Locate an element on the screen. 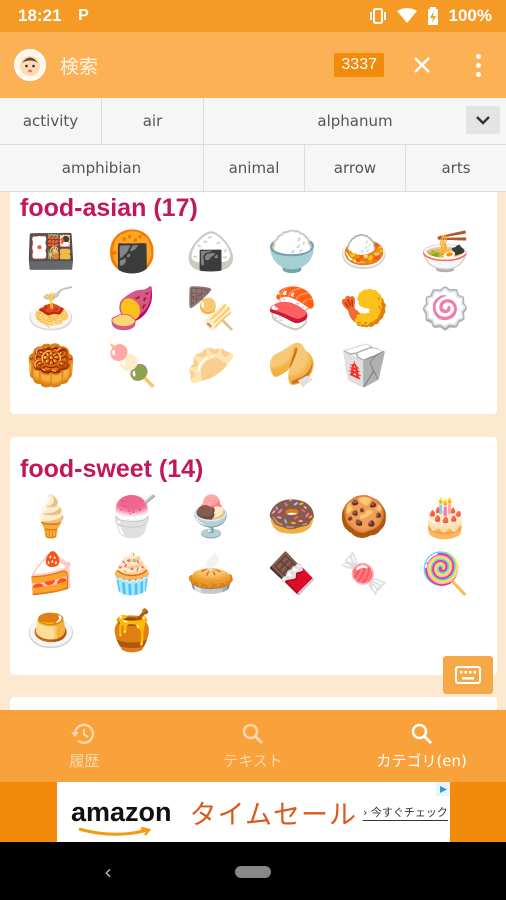  emoji-item: 🍙 is located at coordinates (211, 251).